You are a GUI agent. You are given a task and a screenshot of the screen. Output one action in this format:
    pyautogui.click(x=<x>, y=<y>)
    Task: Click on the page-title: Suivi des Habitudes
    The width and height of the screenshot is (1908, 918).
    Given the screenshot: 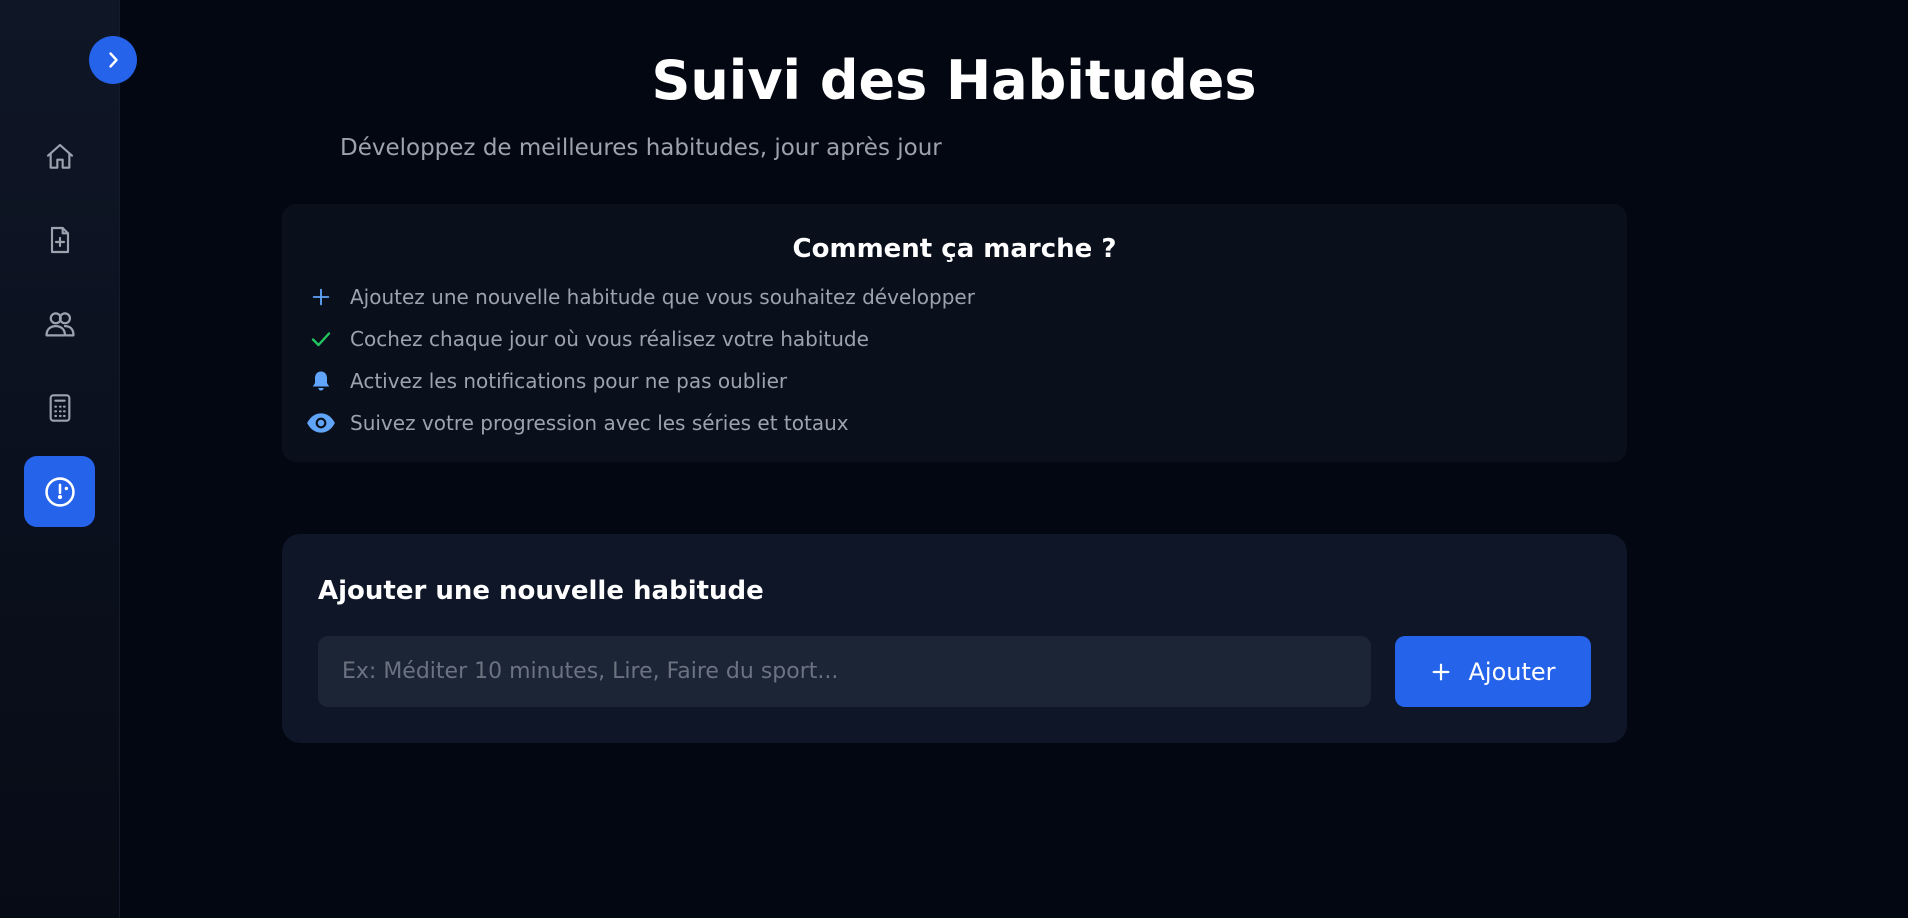 What is the action you would take?
    pyautogui.click(x=954, y=80)
    